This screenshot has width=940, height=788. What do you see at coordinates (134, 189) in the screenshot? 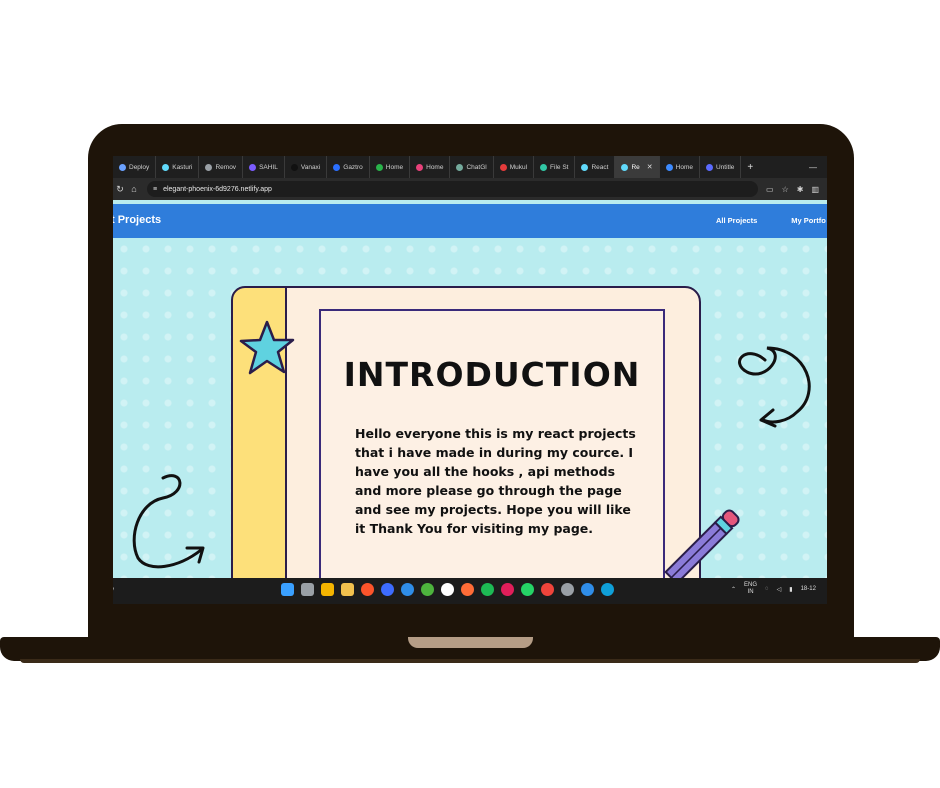
I see `home-icon: ⌂` at bounding box center [134, 189].